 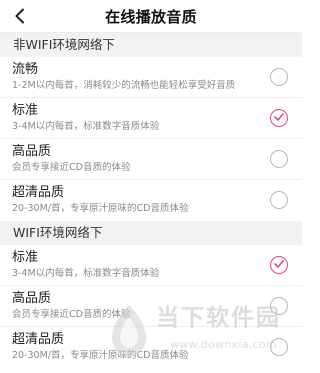 I want to click on page-title: 在线播放音质, so click(x=151, y=17).